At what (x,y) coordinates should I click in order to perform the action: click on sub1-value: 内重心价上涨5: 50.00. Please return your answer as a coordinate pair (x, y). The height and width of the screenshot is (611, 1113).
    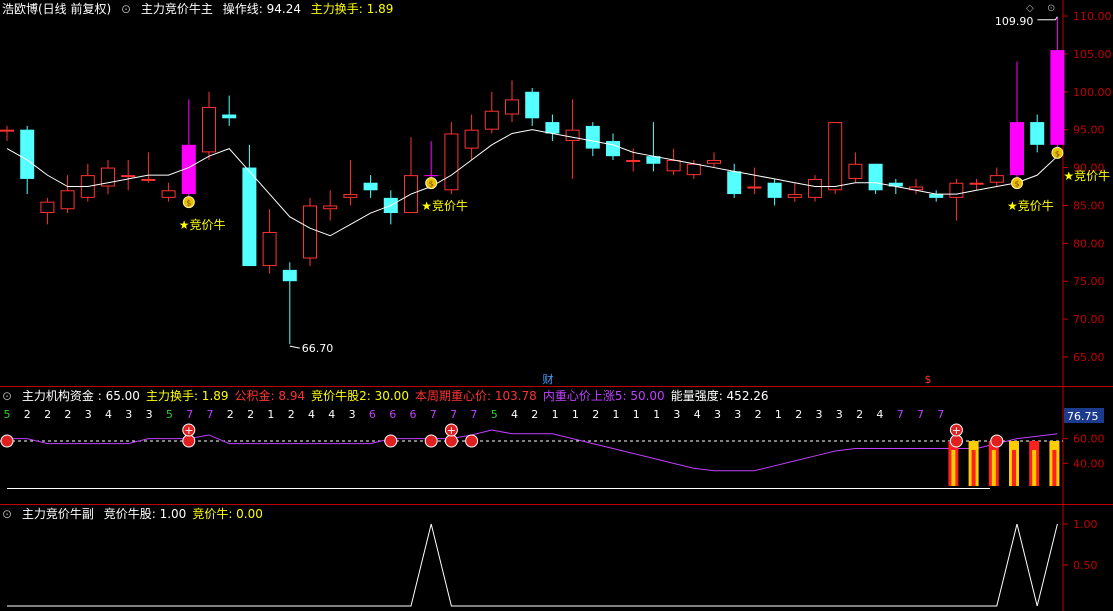
    Looking at the image, I should click on (603, 396).